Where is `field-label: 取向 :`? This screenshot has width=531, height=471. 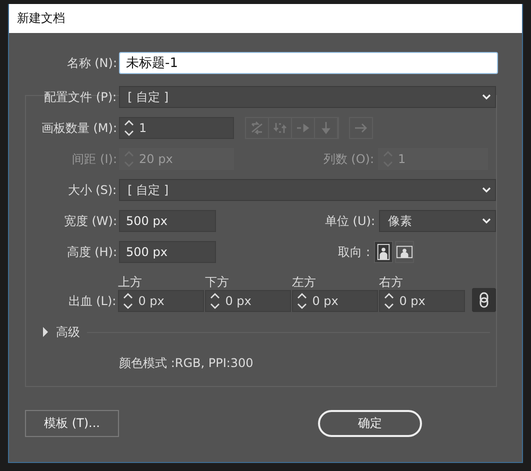
field-label: 取向 : is located at coordinates (354, 252).